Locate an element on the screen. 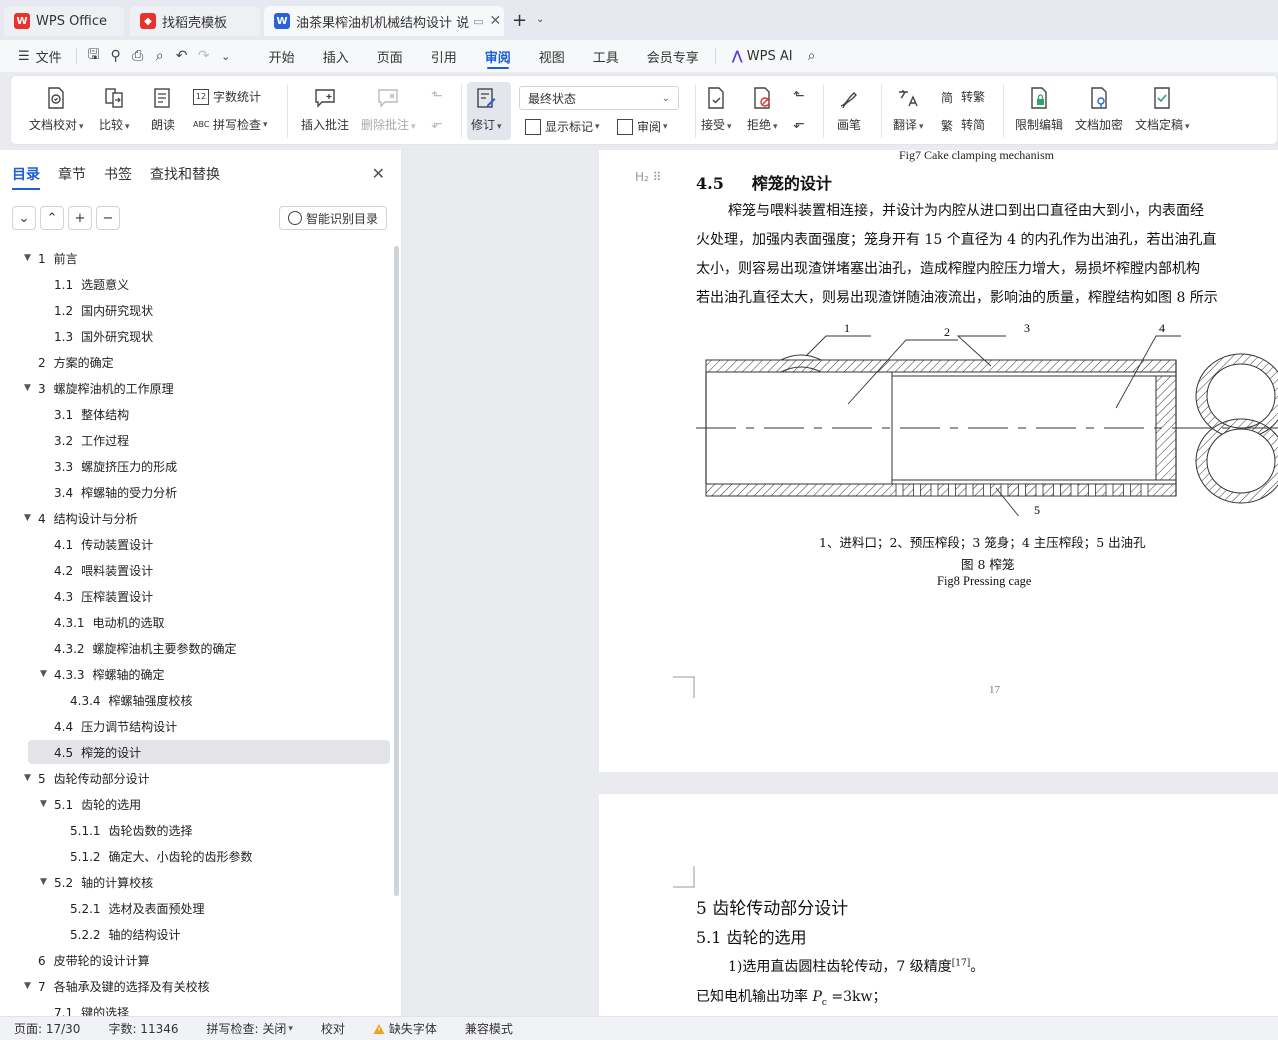 This screenshot has height=1040, width=1278. search-icon: ⌕ is located at coordinates (812, 56).